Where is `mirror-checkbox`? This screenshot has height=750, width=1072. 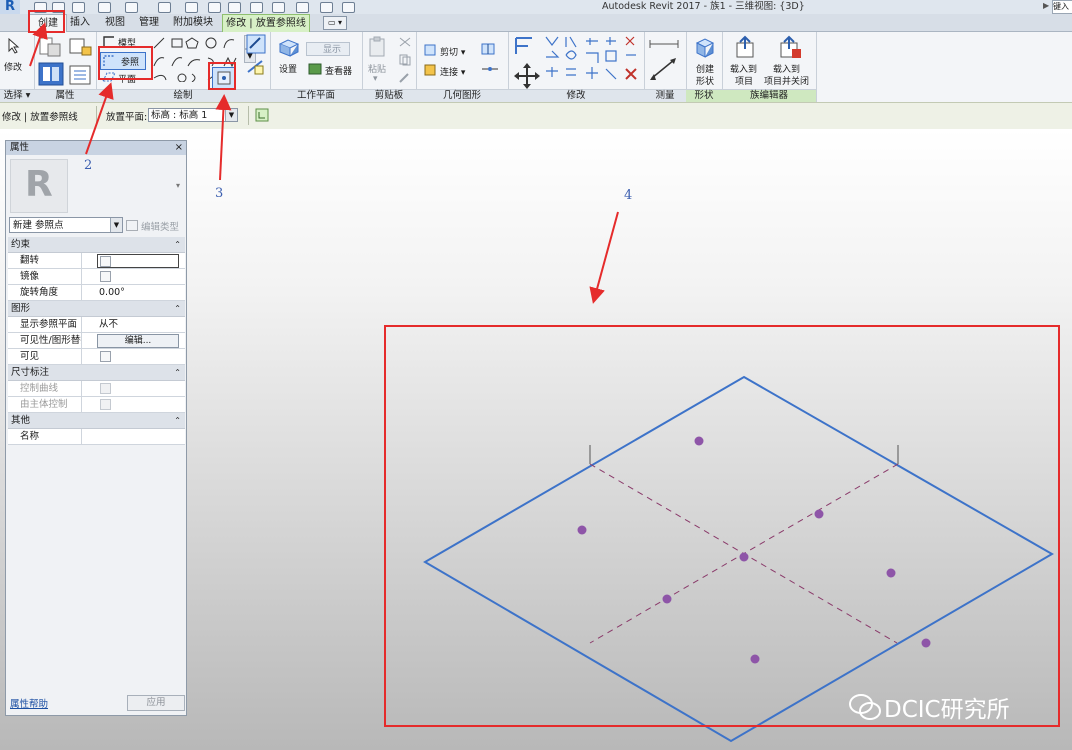 mirror-checkbox is located at coordinates (105, 276).